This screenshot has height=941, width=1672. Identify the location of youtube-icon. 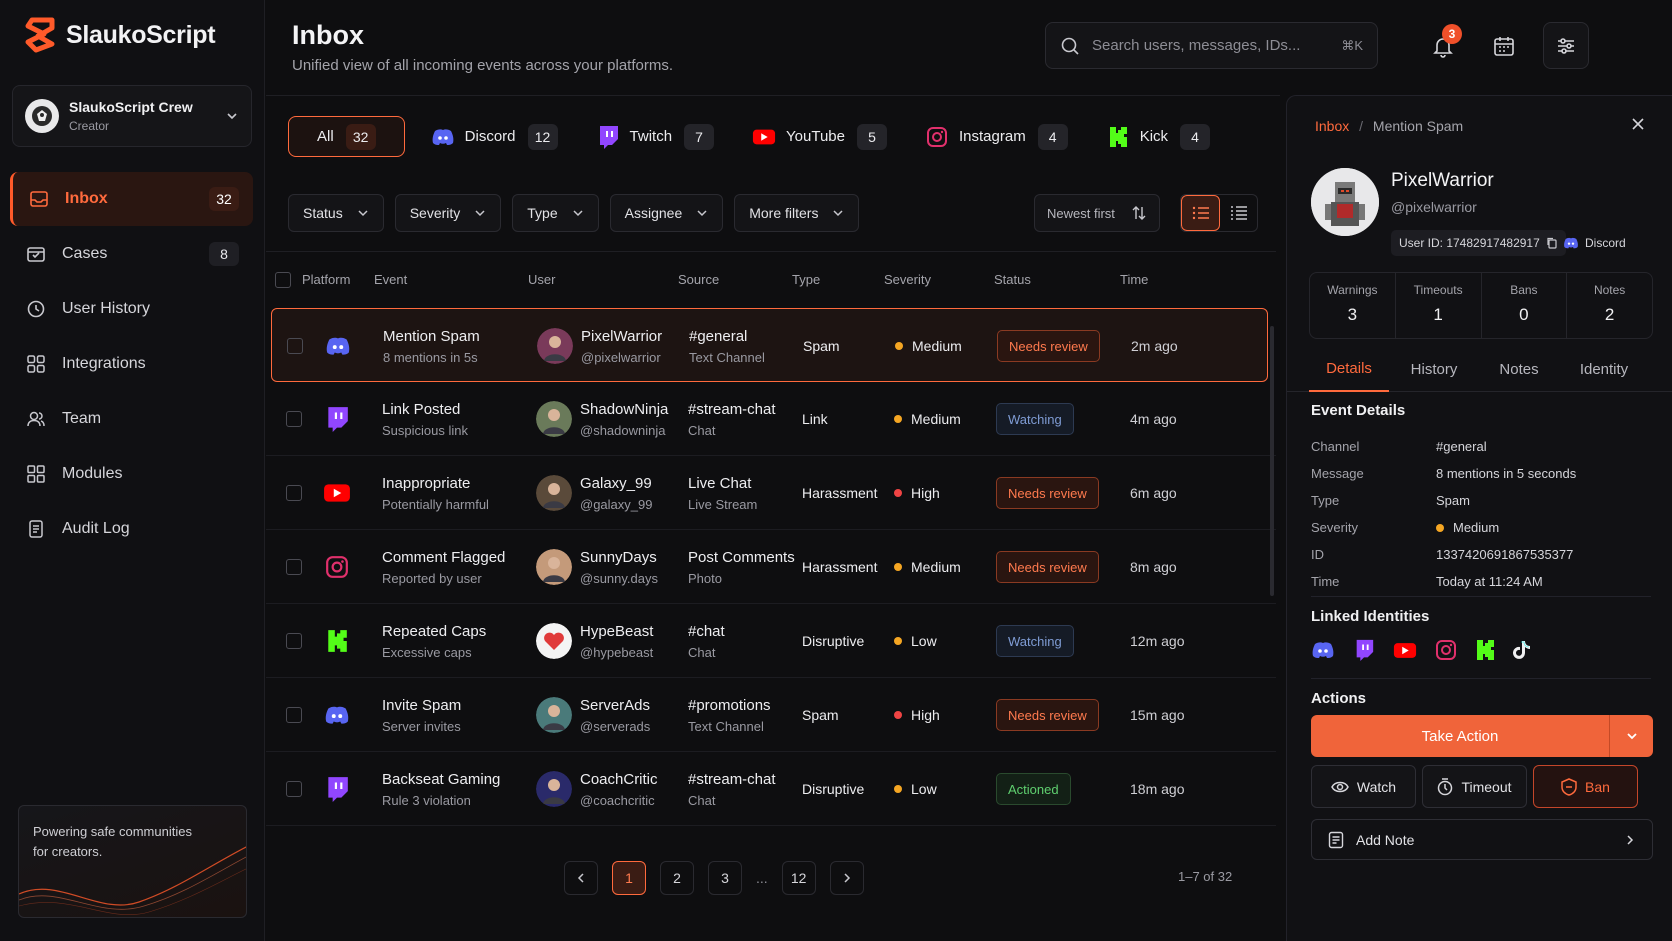
(1405, 650).